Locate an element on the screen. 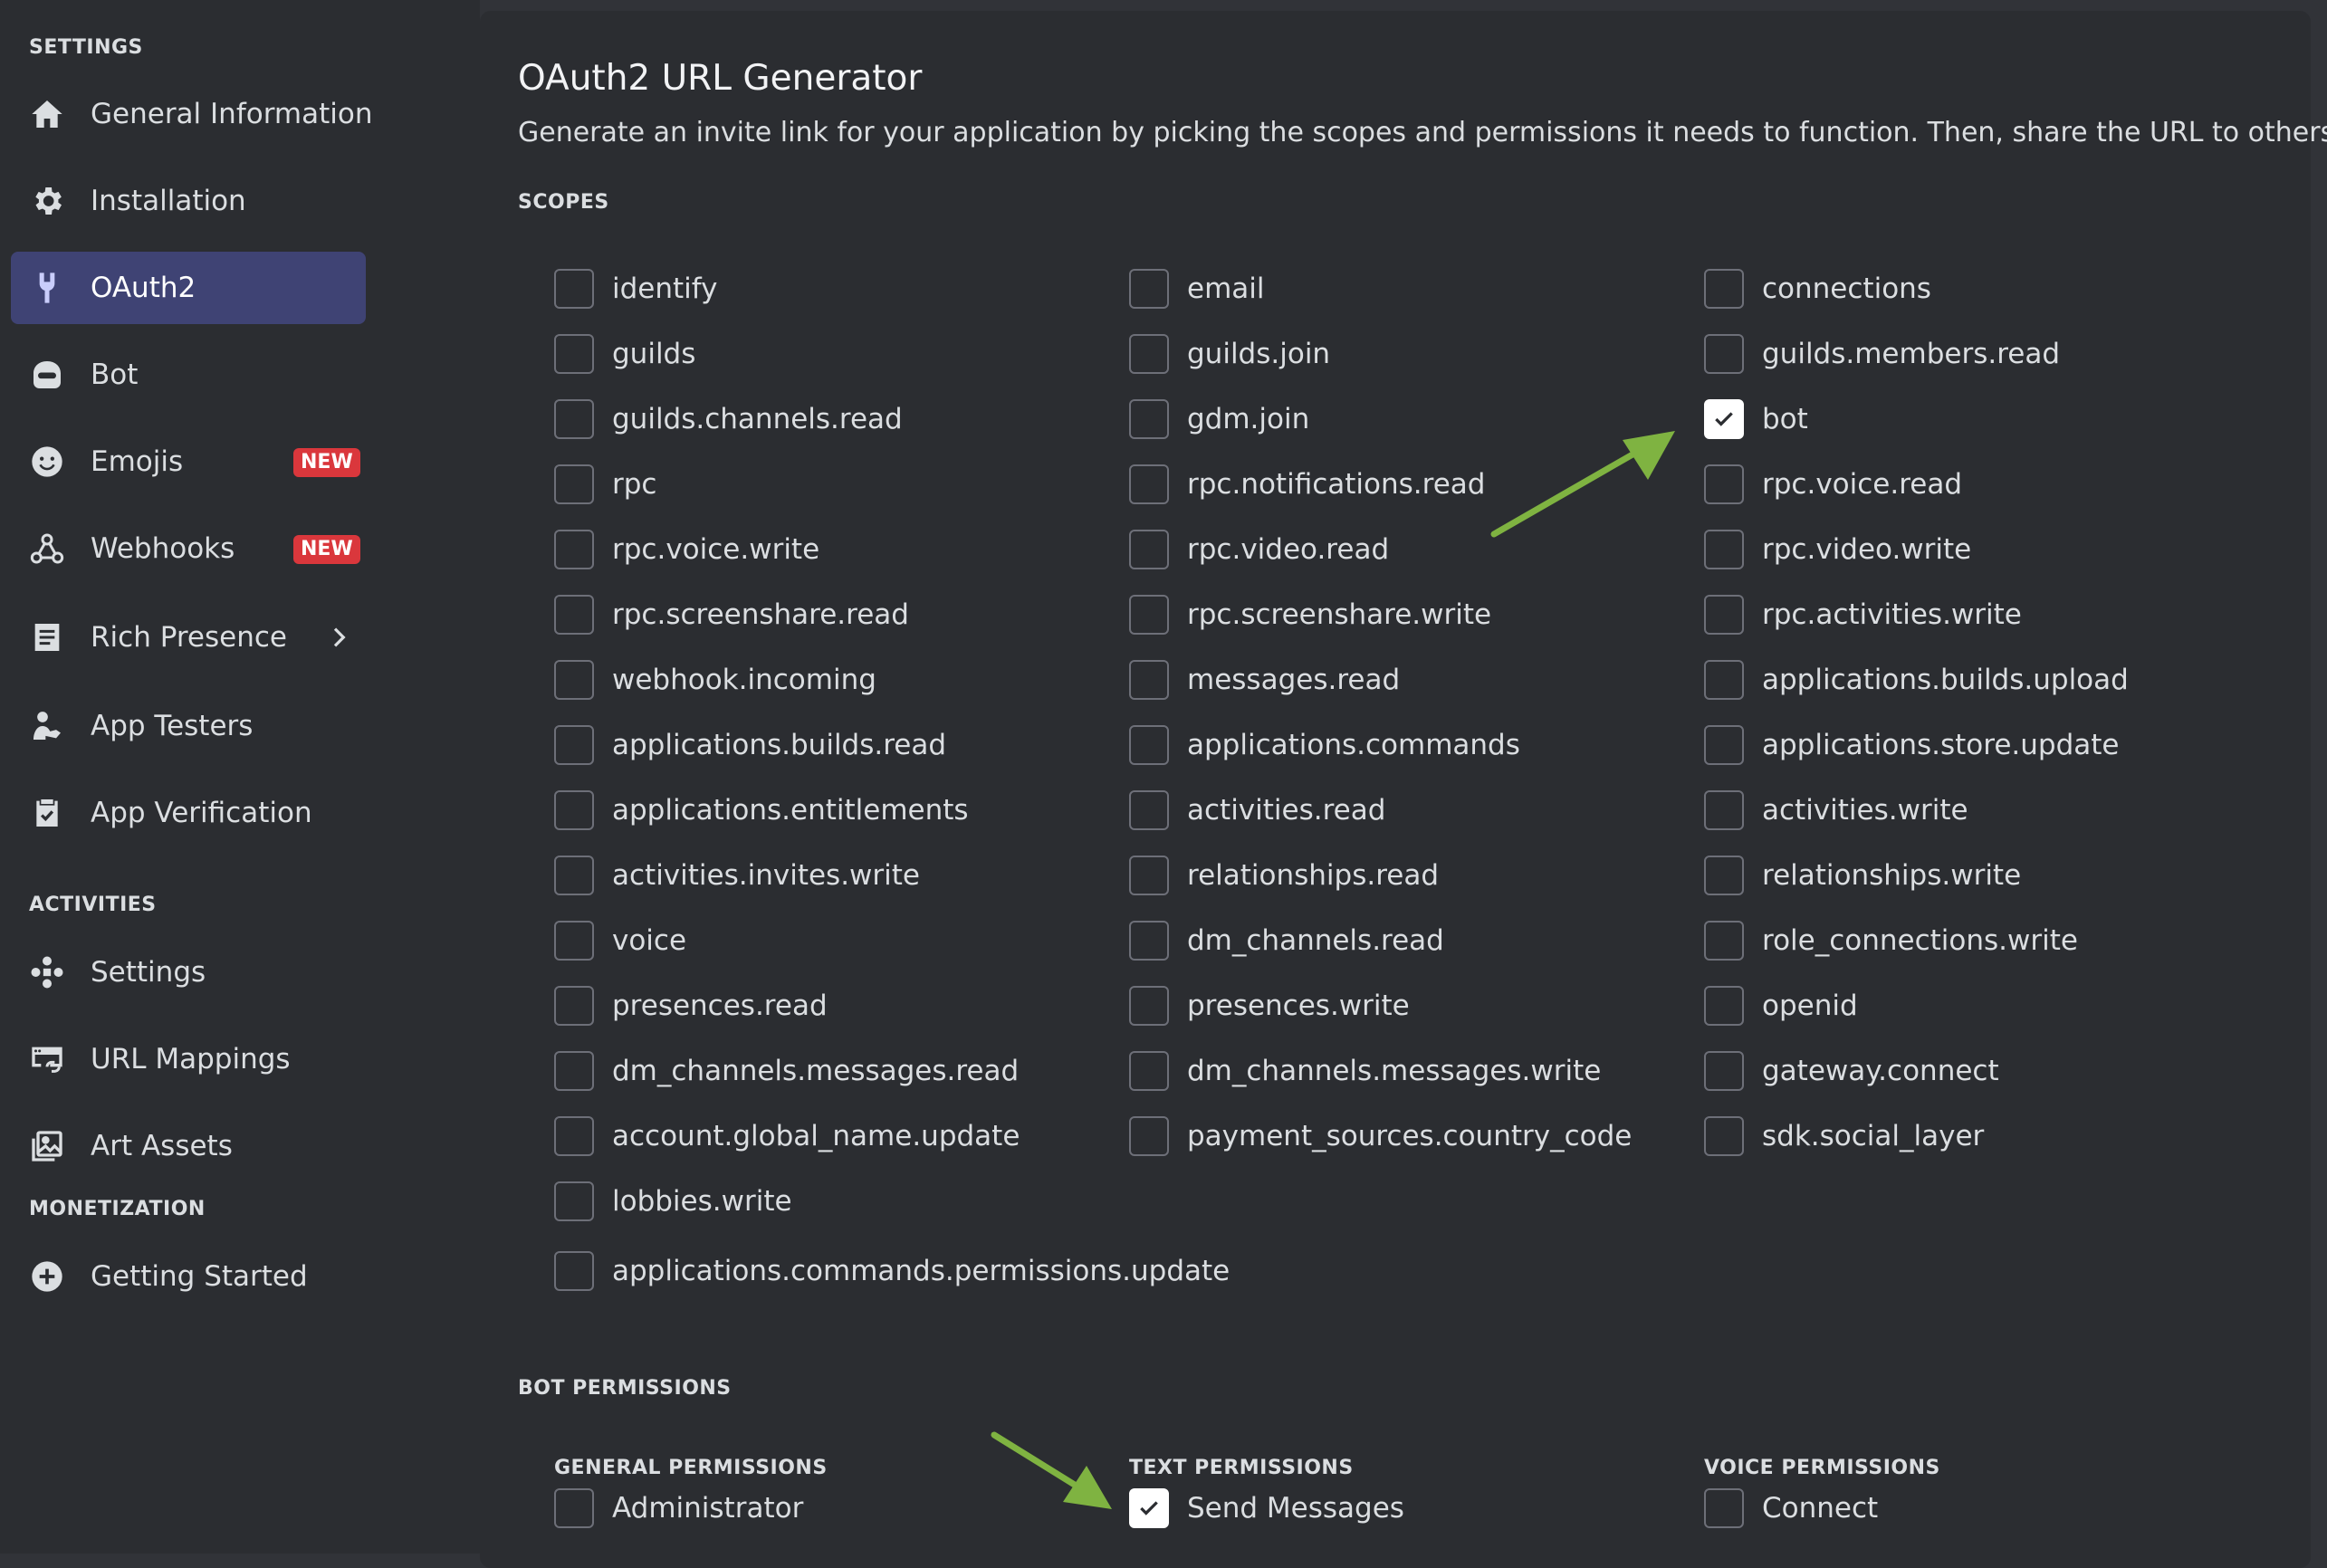 This screenshot has width=2327, height=1568. sidebar-item-activity-settings: Settings is located at coordinates (189, 973).